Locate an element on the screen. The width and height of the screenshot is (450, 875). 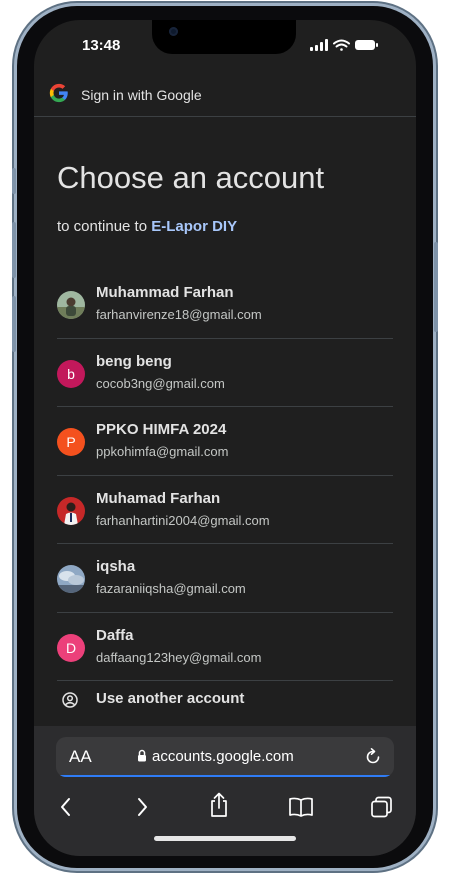
account-item: P PPKO HIMFA 2024 ppkohimfa@gmail.com is located at coordinates (225, 441).